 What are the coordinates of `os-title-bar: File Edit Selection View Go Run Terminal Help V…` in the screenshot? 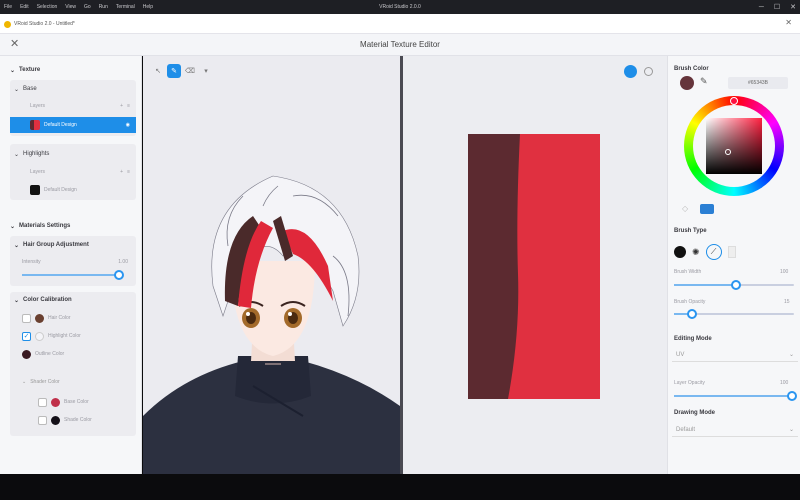 It's located at (400, 7).